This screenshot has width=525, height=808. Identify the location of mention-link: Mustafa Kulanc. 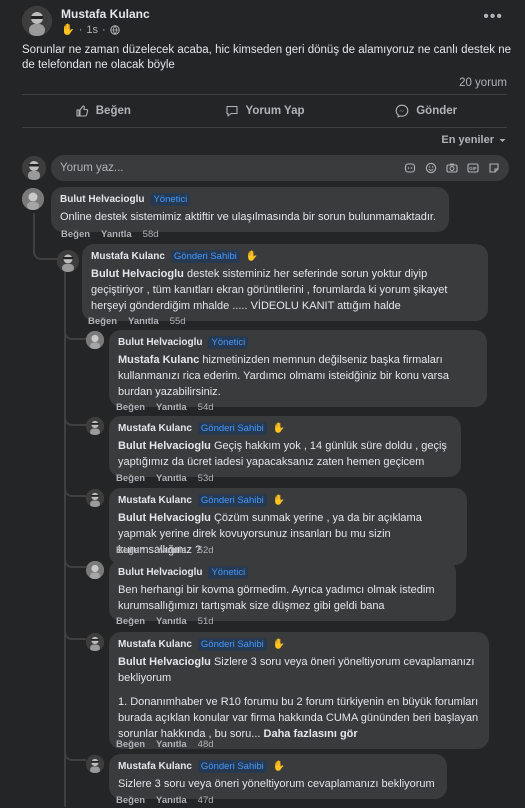
(158, 360).